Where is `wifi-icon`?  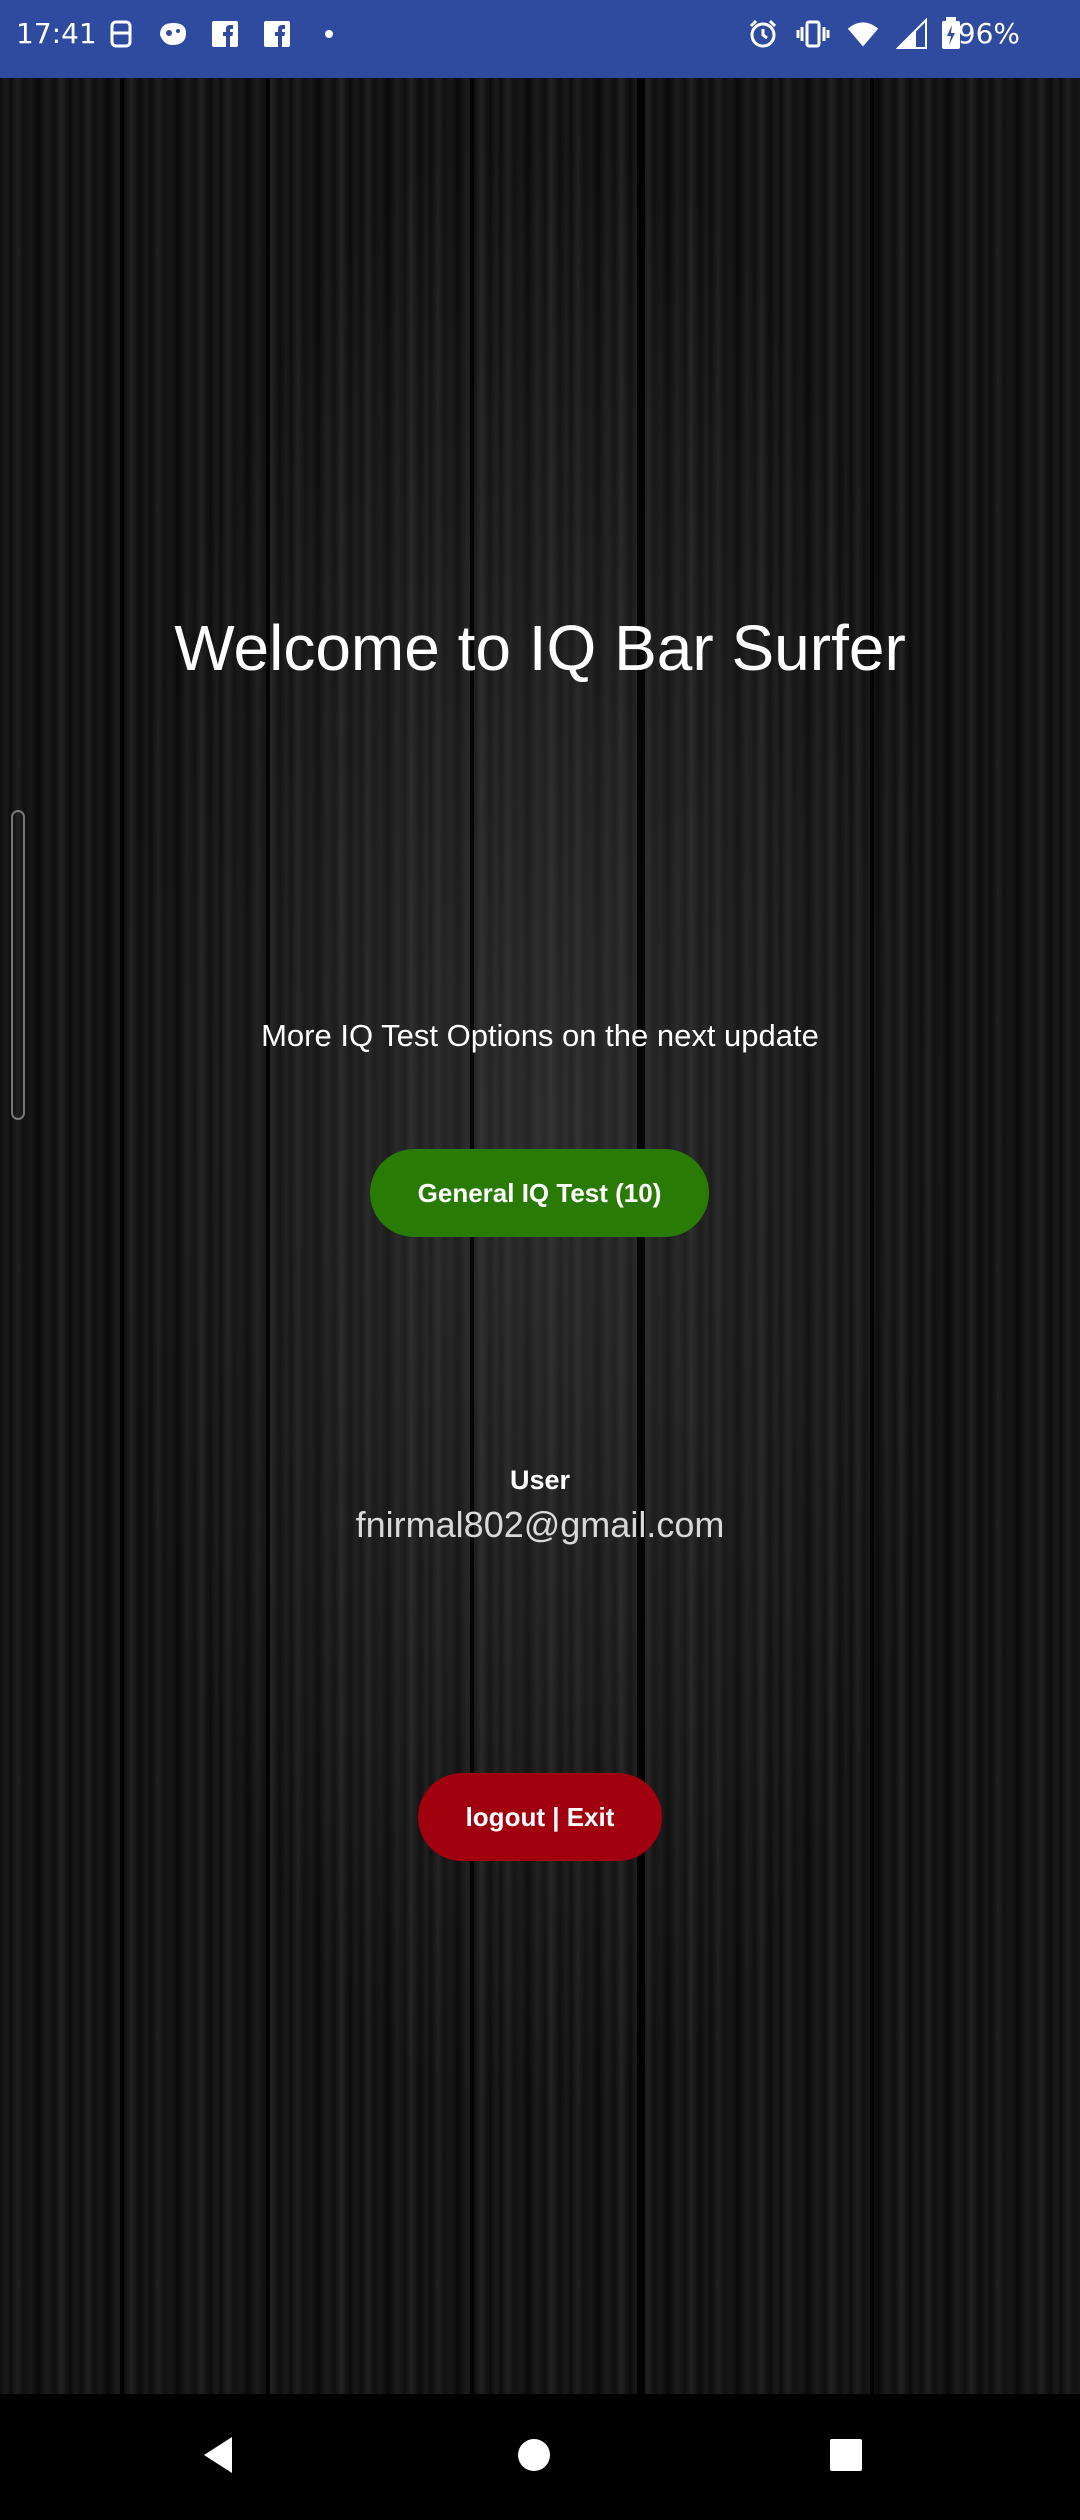 wifi-icon is located at coordinates (863, 34).